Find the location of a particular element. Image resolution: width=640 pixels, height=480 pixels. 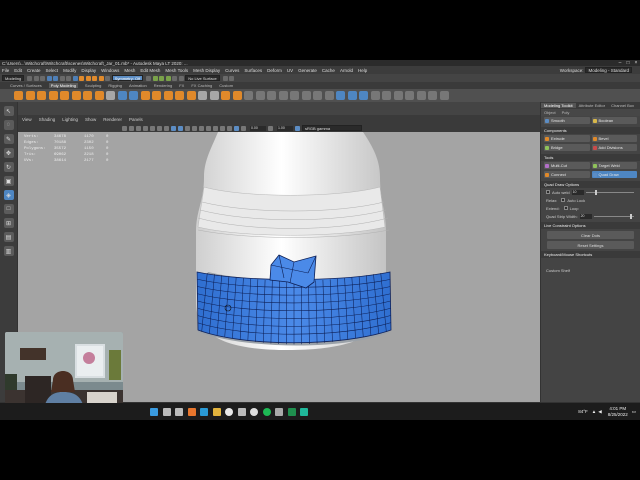

select-by-object-icon is located at coordinates (69, 78).